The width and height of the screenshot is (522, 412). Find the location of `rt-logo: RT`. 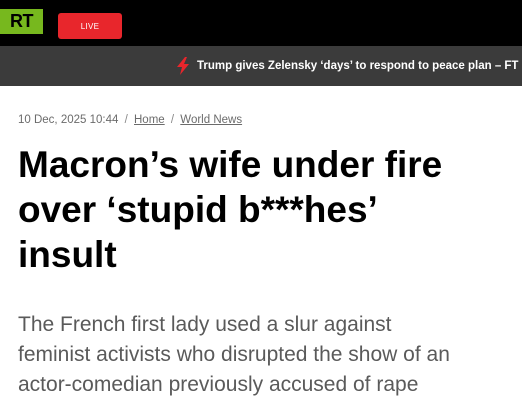

rt-logo: RT is located at coordinates (21, 21).